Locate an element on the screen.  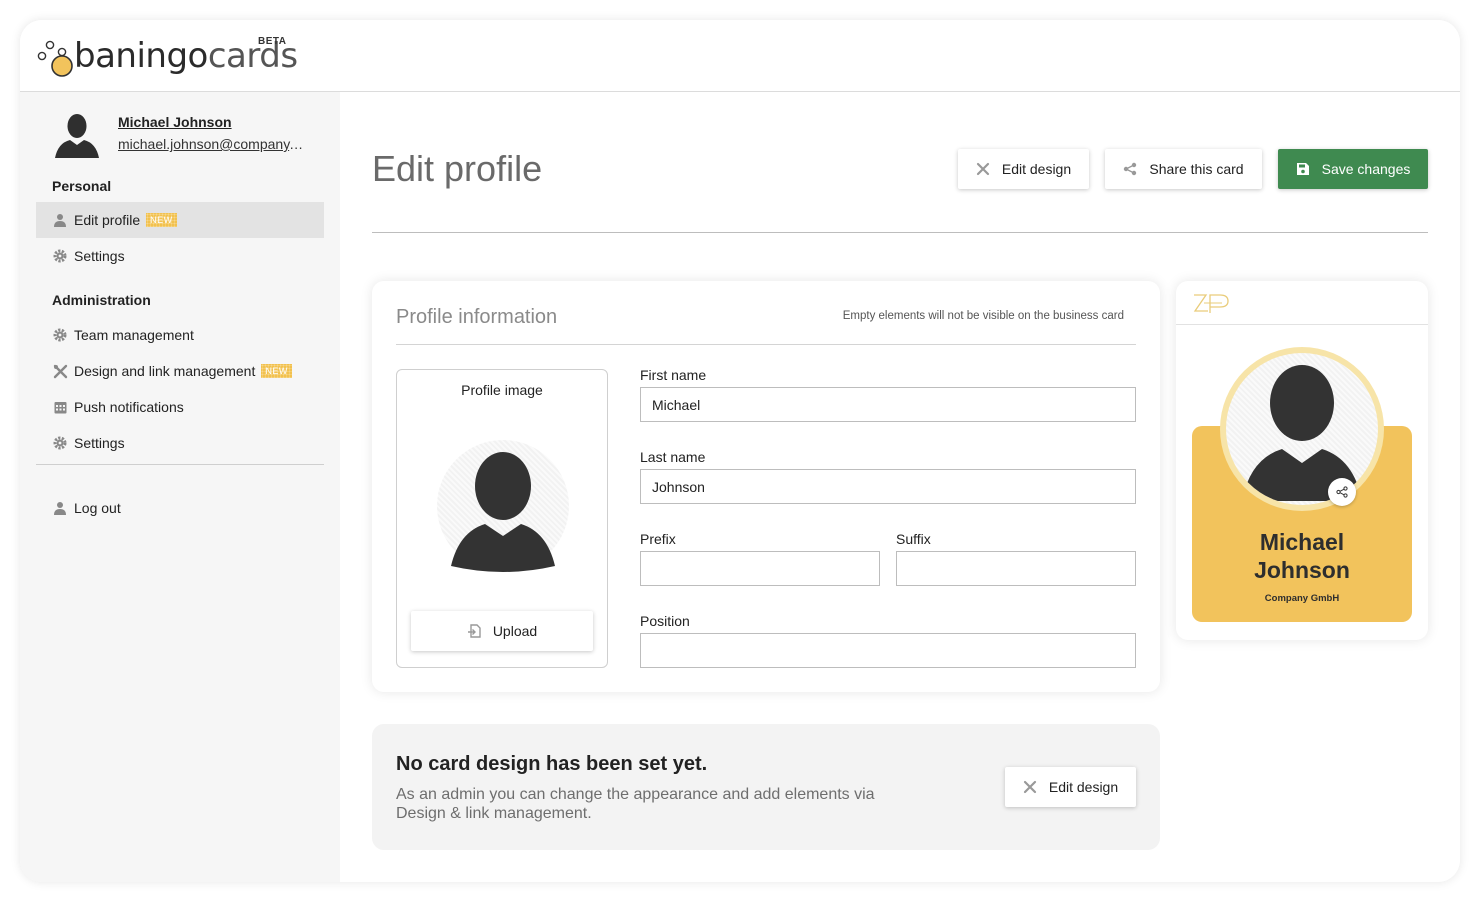
sidebar-item-team-management: Team management is located at coordinates (180, 335).